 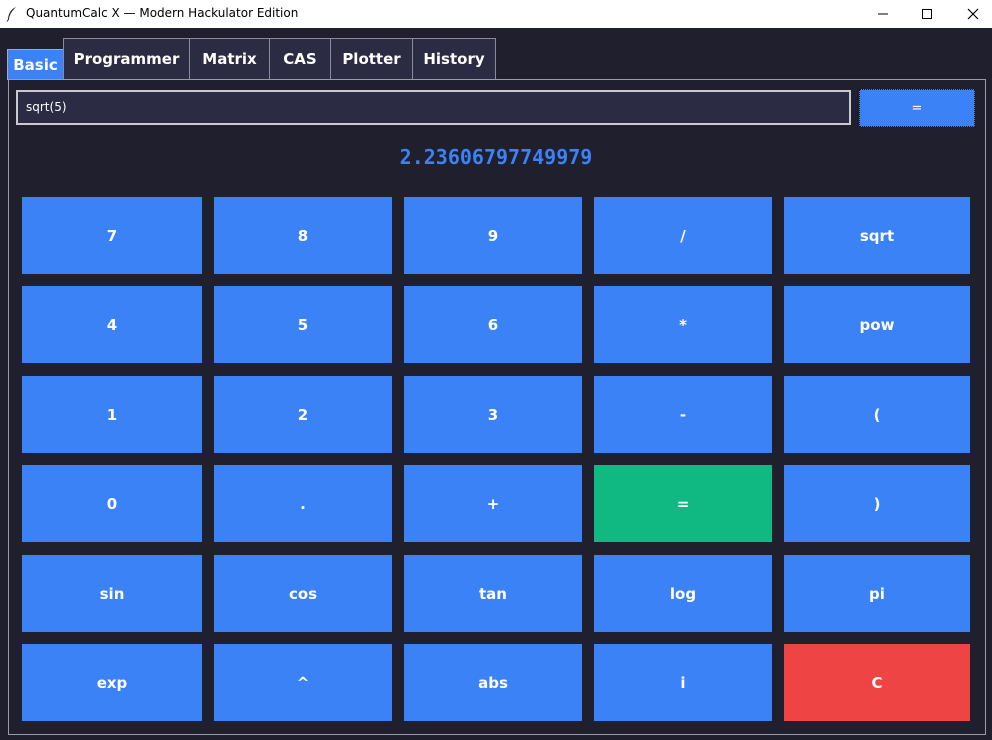 What do you see at coordinates (126, 58) in the screenshot?
I see `tab-programmer: Programmer` at bounding box center [126, 58].